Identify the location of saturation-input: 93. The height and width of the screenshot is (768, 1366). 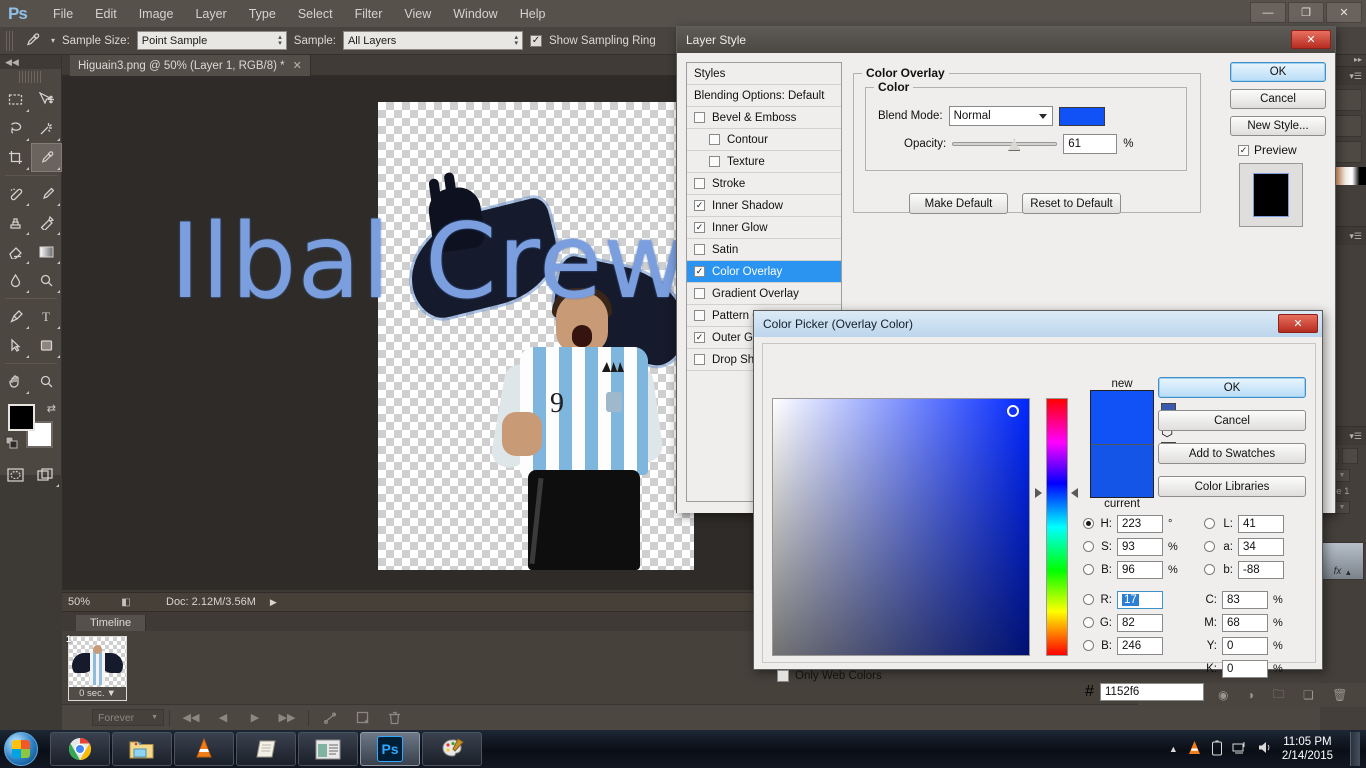
(1140, 546).